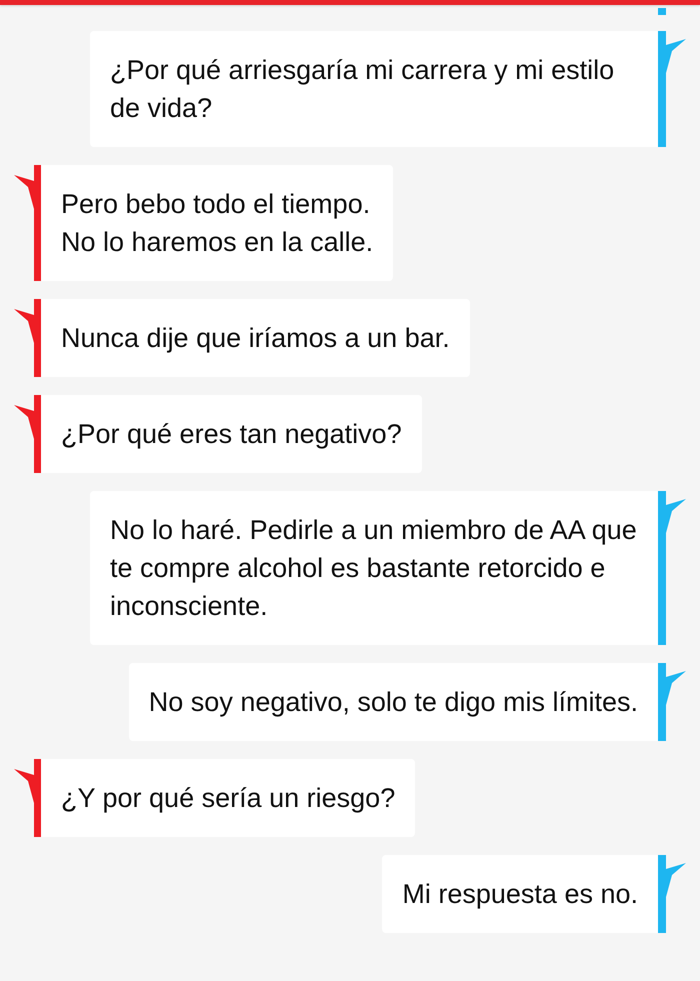  What do you see at coordinates (214, 223) in the screenshot?
I see `received-message: Pero bebo todo el tiempo. No lo haremos en la calle.` at bounding box center [214, 223].